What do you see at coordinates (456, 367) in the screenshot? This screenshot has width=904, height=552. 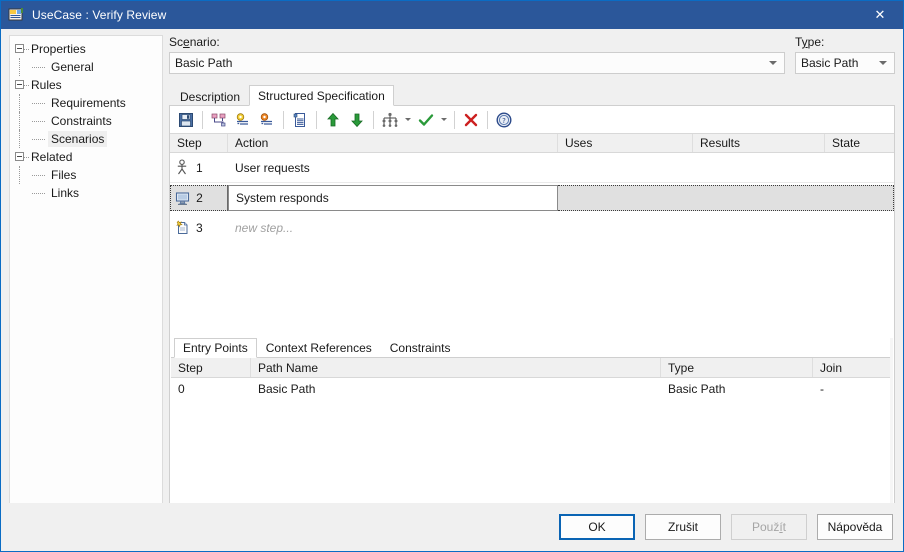 I see `column-header-path-name: Path Name` at bounding box center [456, 367].